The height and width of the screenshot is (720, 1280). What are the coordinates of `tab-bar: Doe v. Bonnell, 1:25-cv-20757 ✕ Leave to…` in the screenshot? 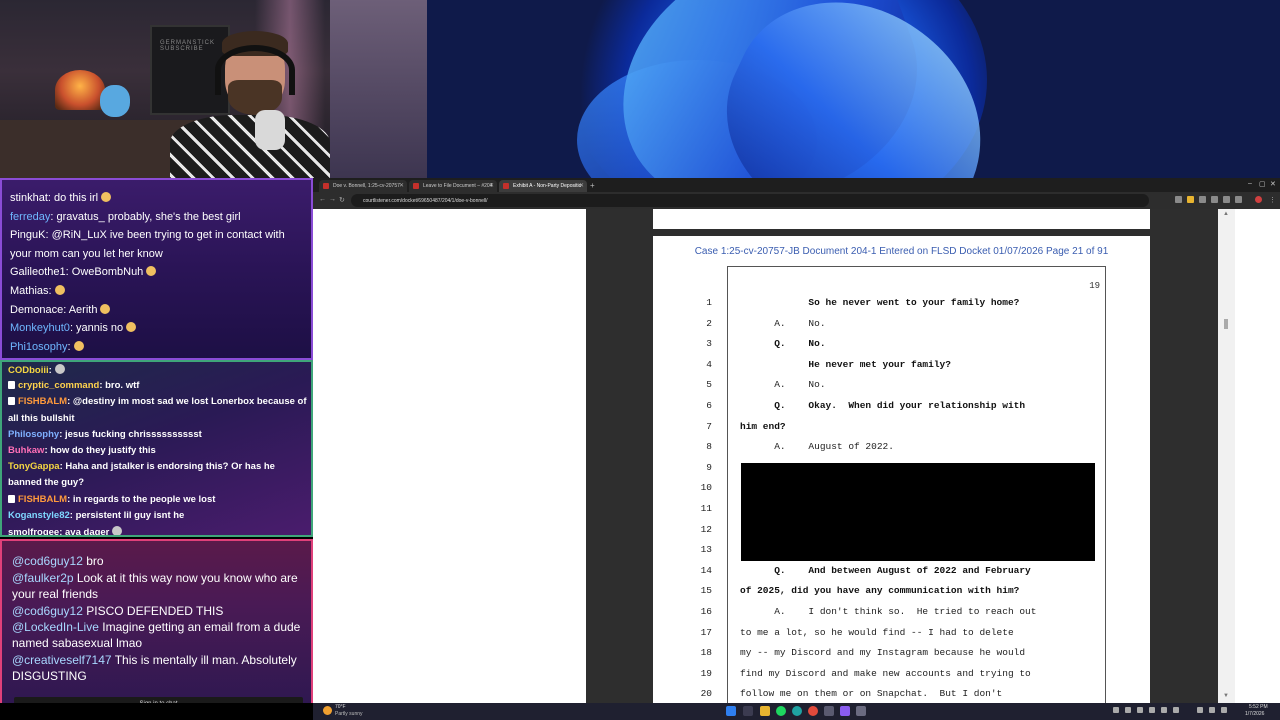 It's located at (796, 185).